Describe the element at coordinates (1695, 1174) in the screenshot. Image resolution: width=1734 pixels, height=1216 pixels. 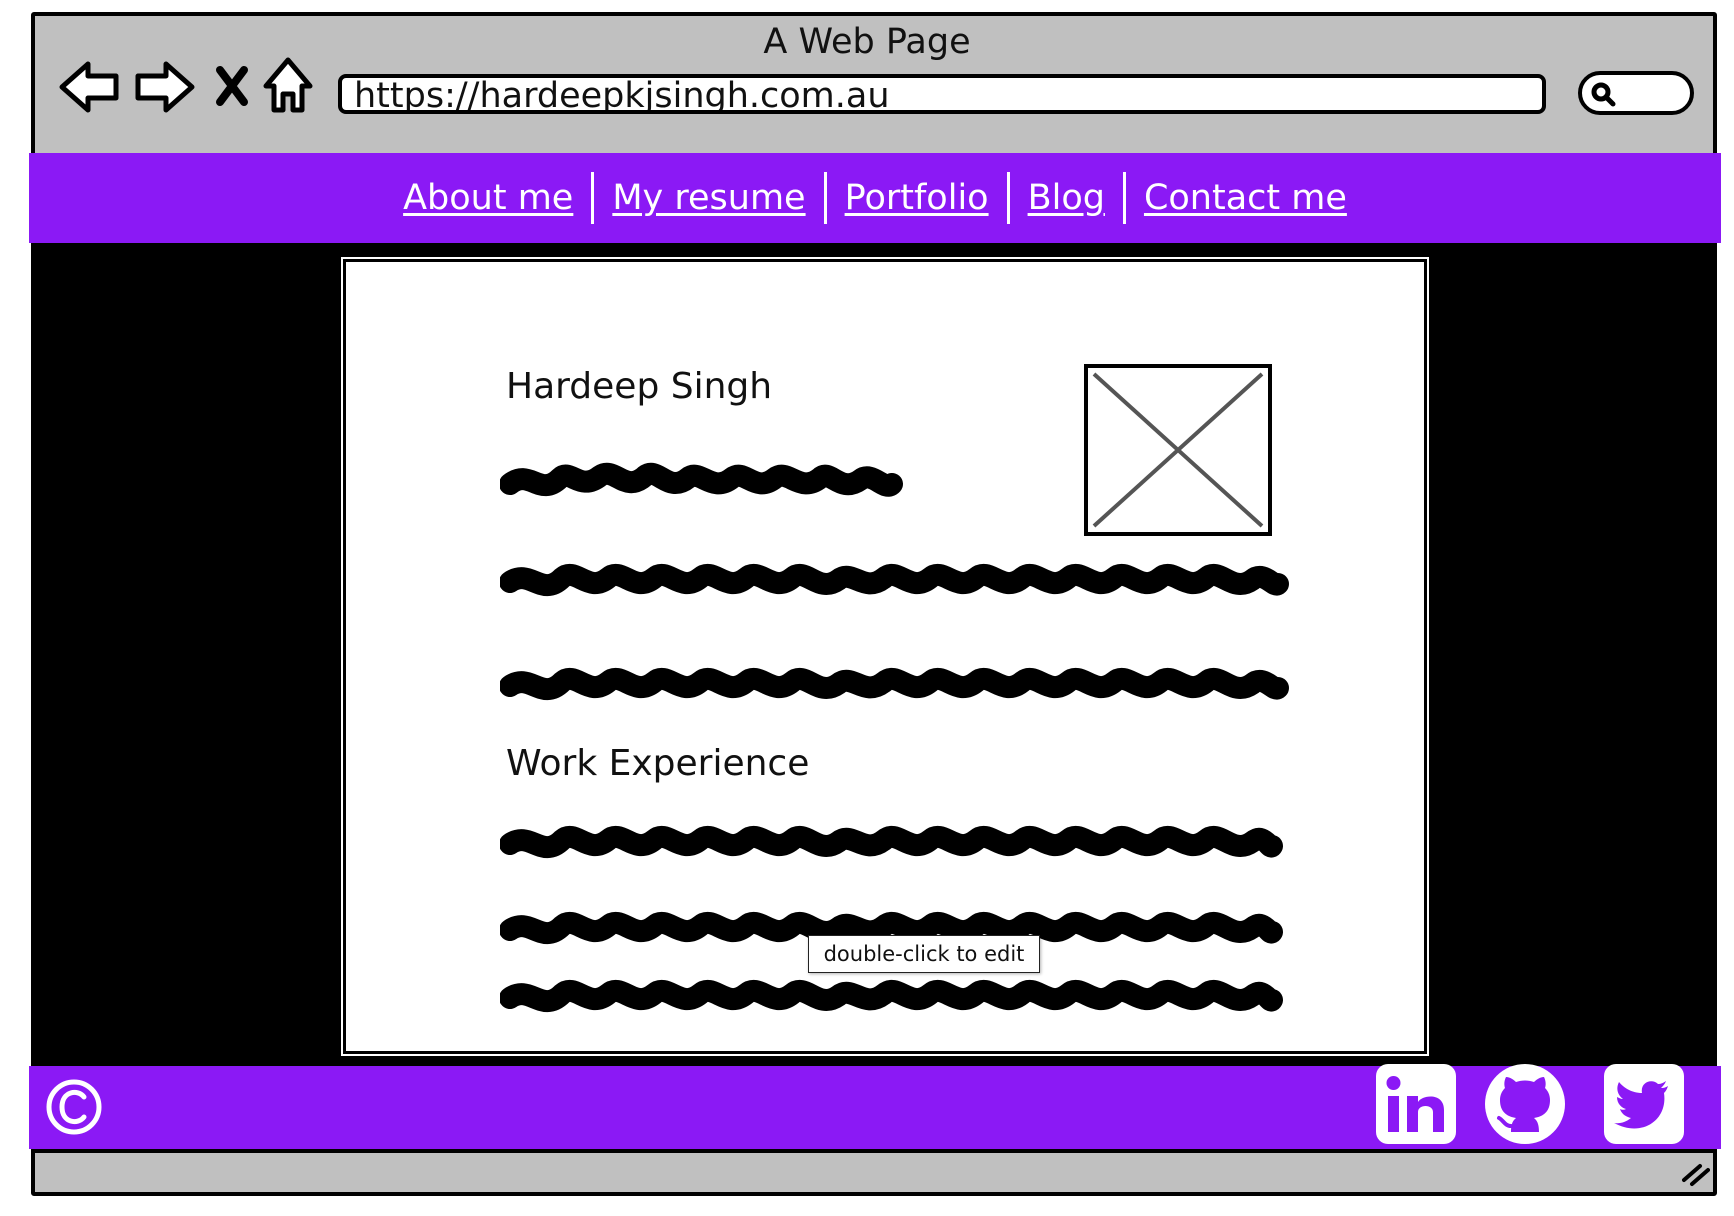
I see `resize-grip-icon` at that location.